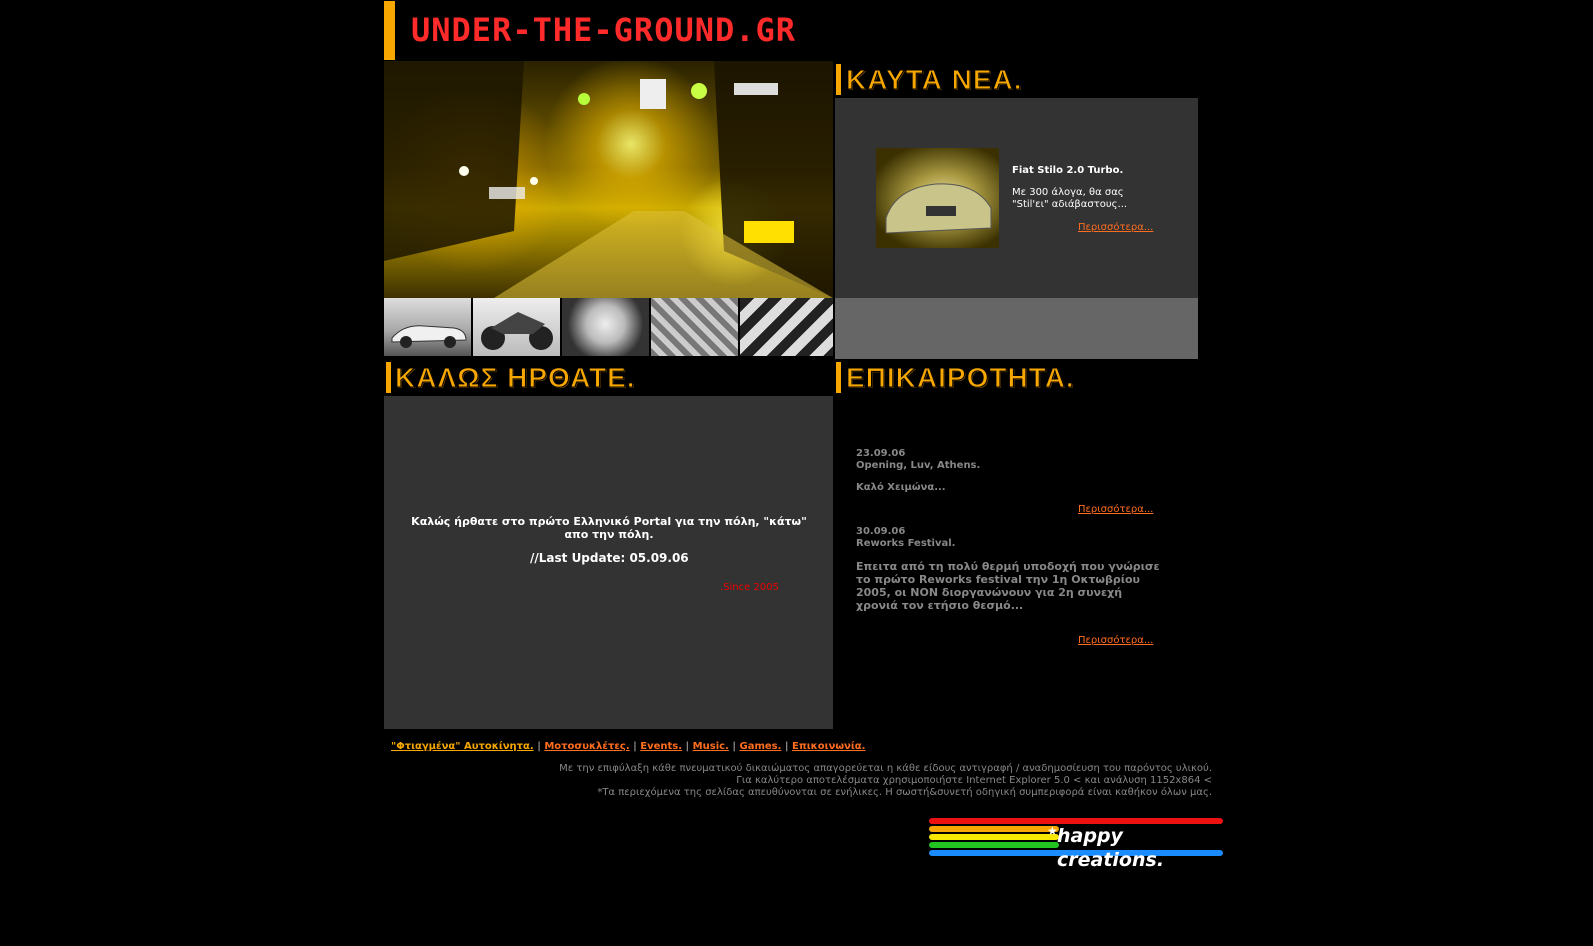 This screenshot has height=946, width=1593. Describe the element at coordinates (828, 746) in the screenshot. I see `nav-contact-link: Επικοινωνία.` at that location.